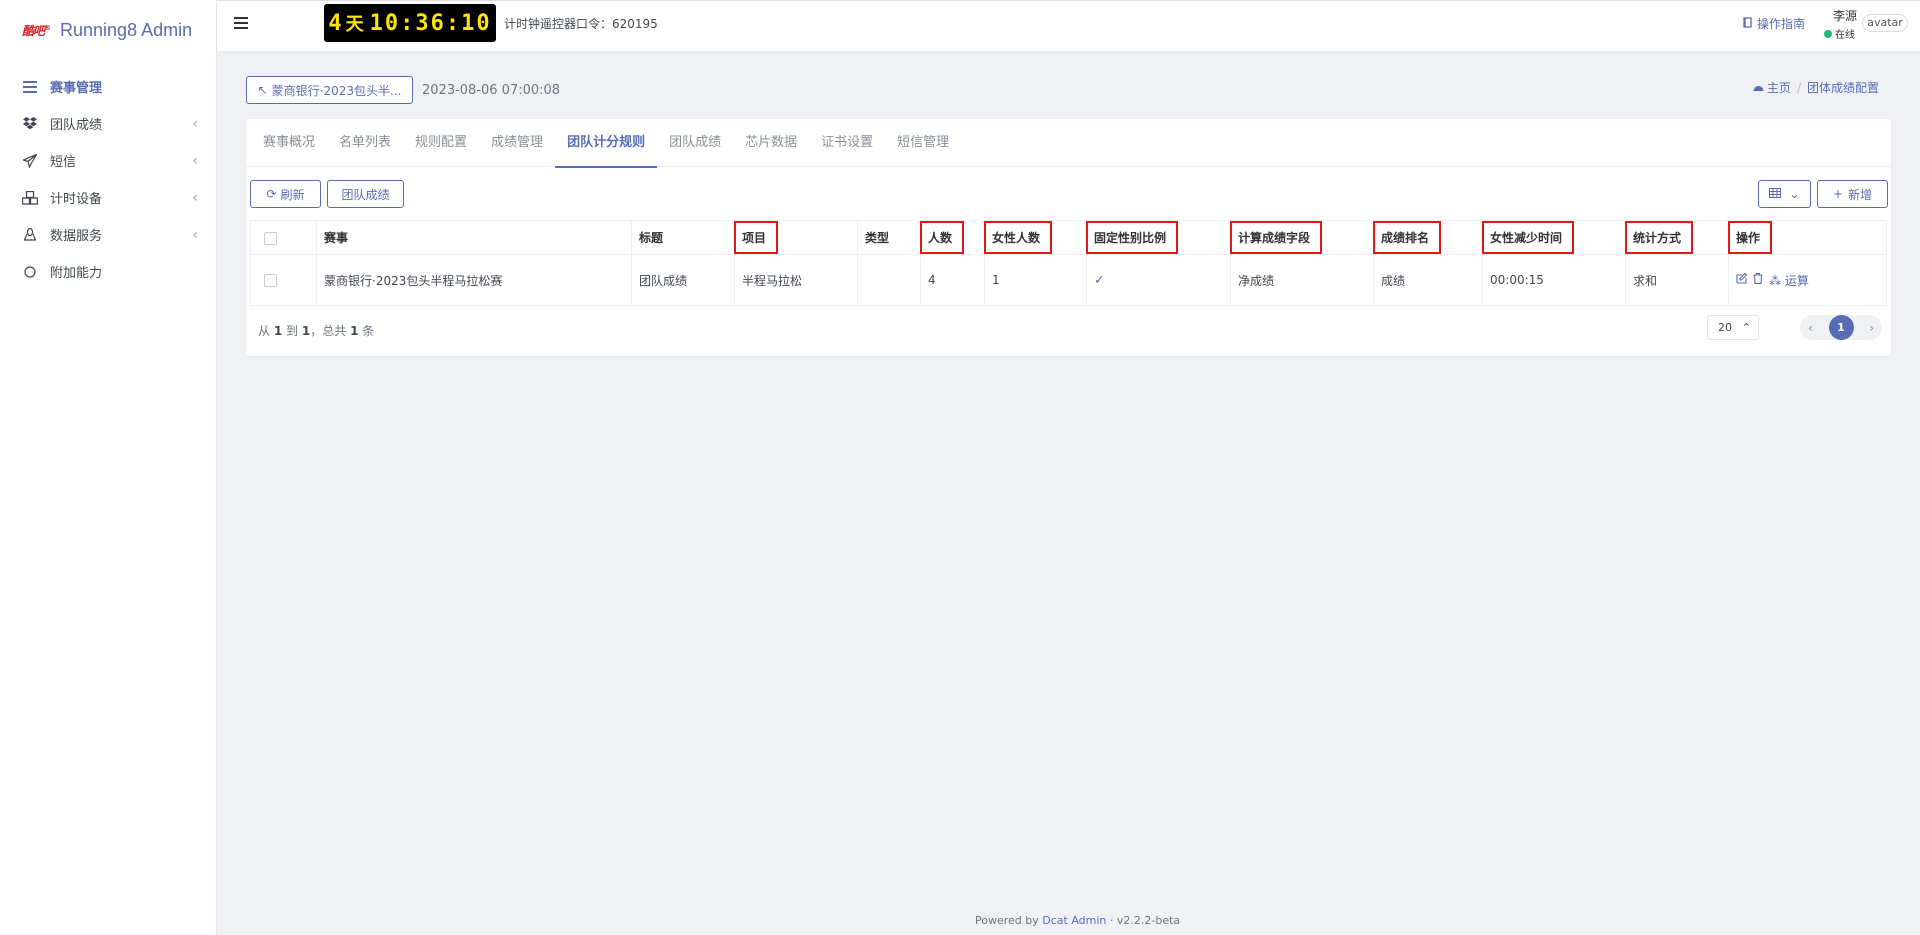 The image size is (1920, 935). I want to click on remote-command-label: 计时钟遥控器口令：620195, so click(581, 24).